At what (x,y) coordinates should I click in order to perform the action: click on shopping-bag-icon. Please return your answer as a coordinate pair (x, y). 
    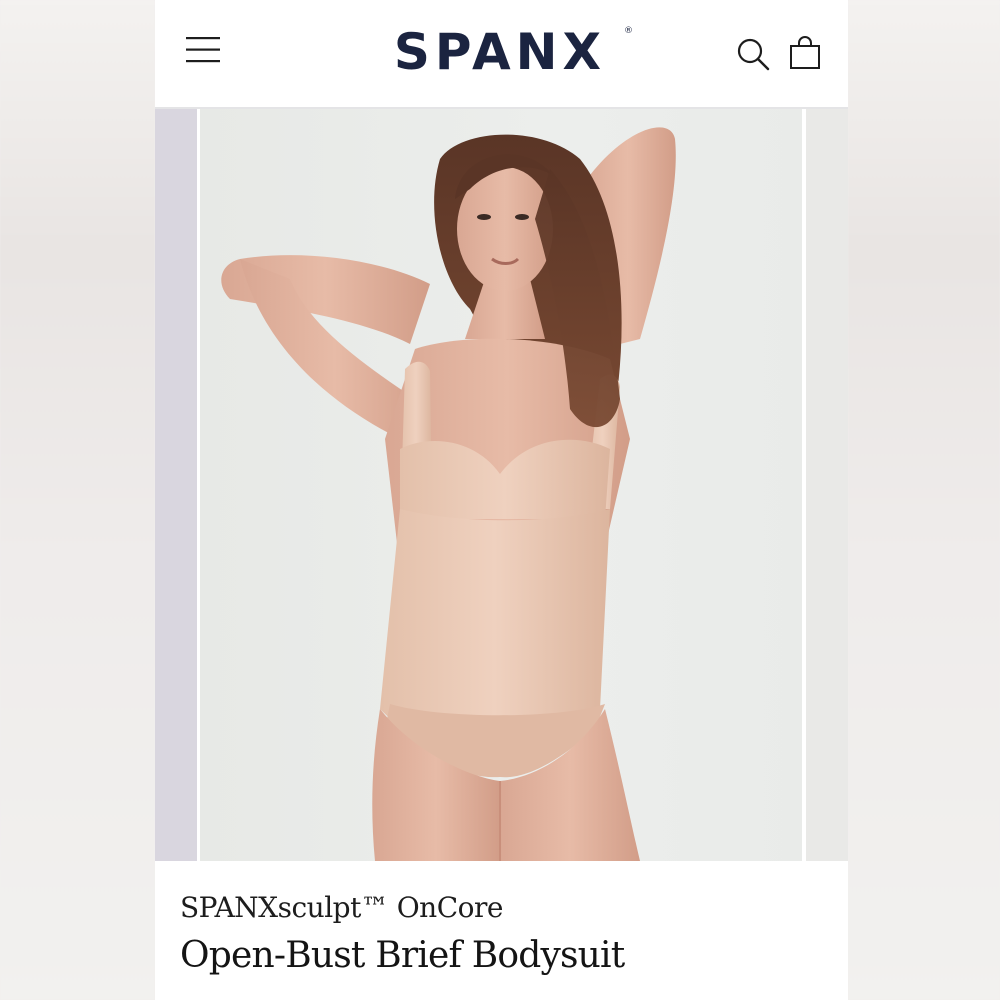
    Looking at the image, I should click on (805, 53).